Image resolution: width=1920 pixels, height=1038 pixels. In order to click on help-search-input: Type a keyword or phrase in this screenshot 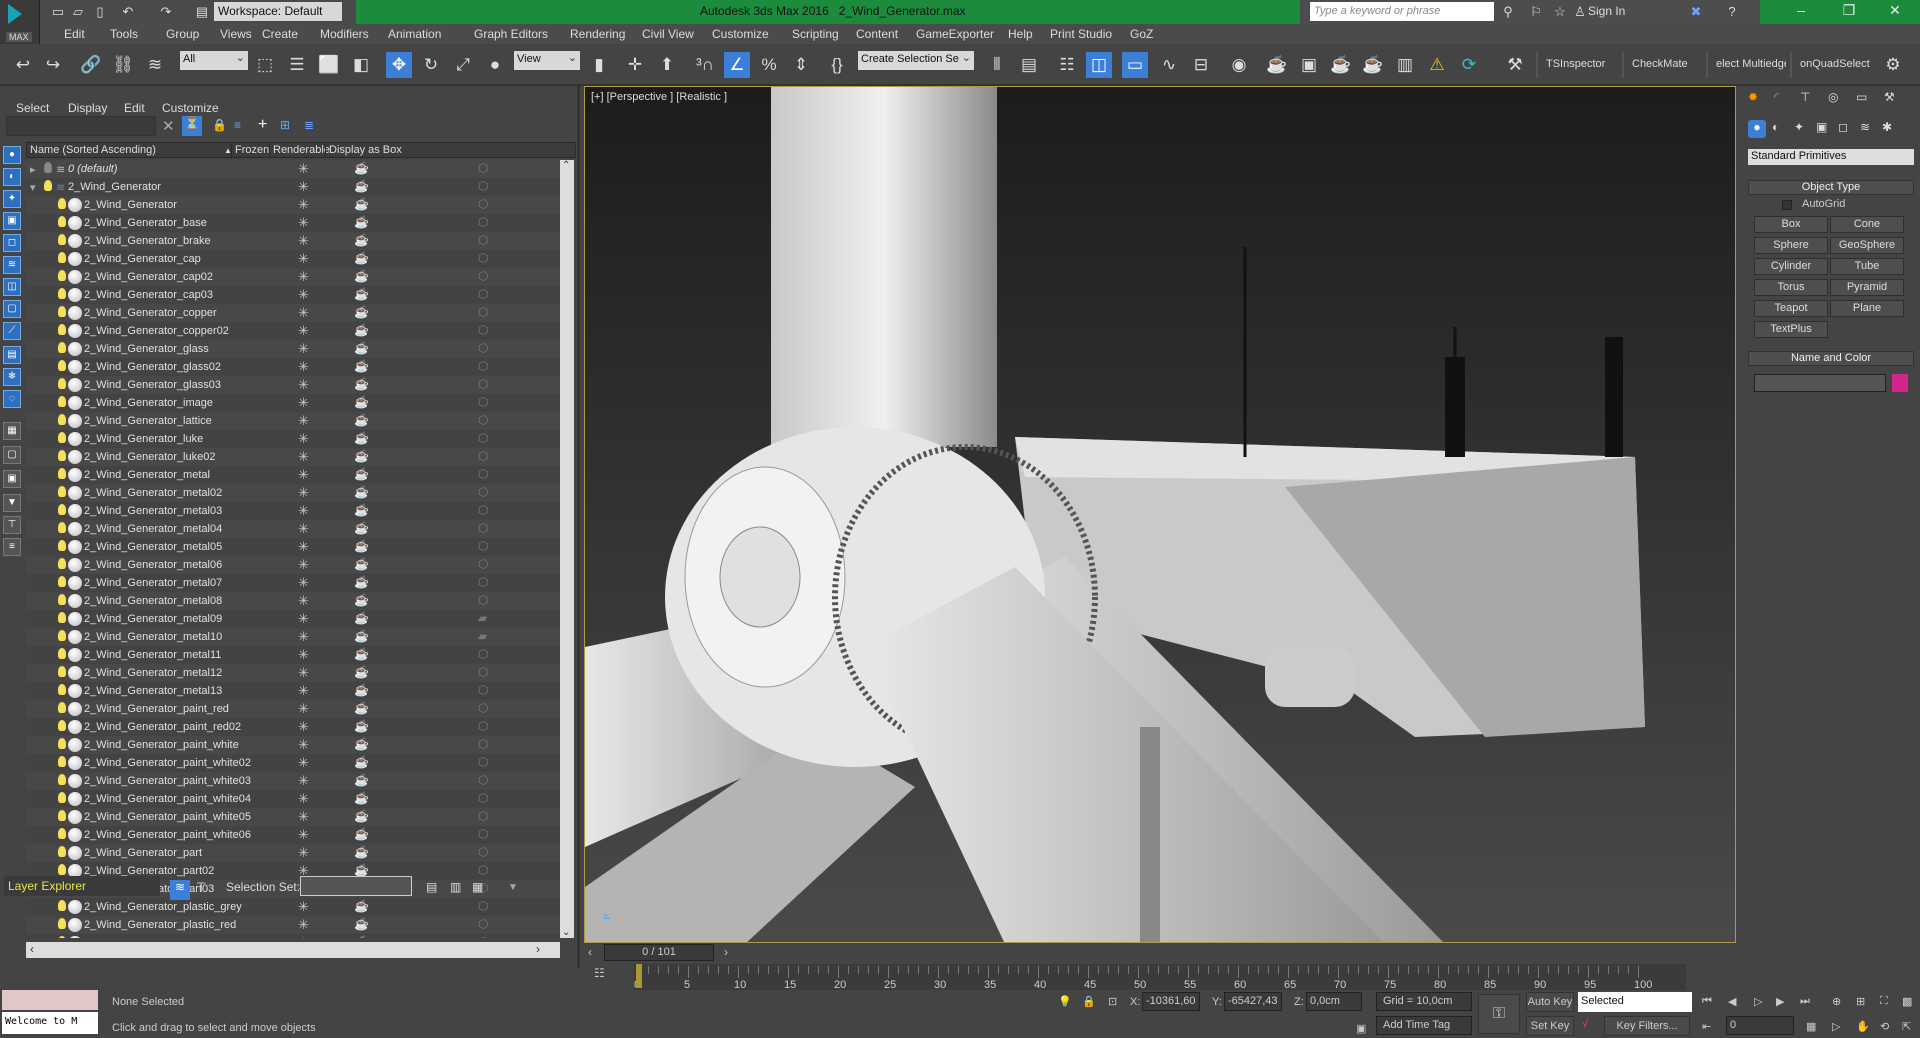, I will do `click(1402, 11)`.